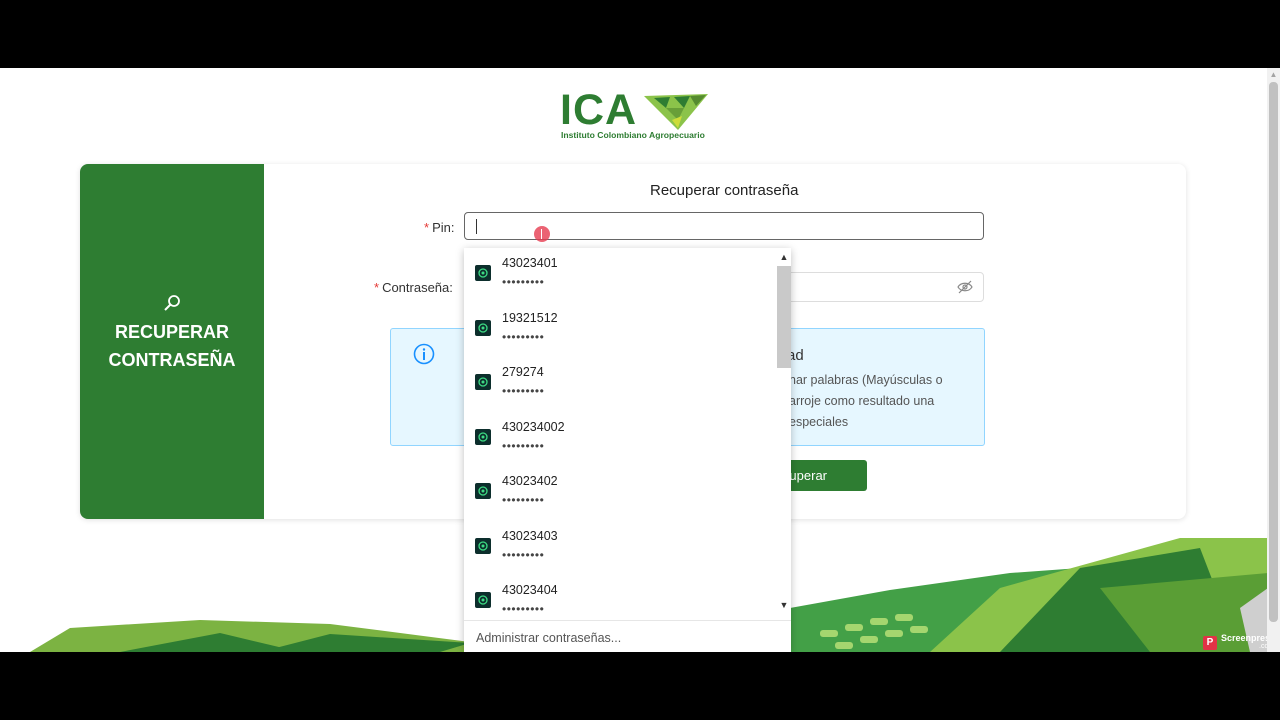 The height and width of the screenshot is (720, 1280). I want to click on search-key-icon, so click(172, 303).